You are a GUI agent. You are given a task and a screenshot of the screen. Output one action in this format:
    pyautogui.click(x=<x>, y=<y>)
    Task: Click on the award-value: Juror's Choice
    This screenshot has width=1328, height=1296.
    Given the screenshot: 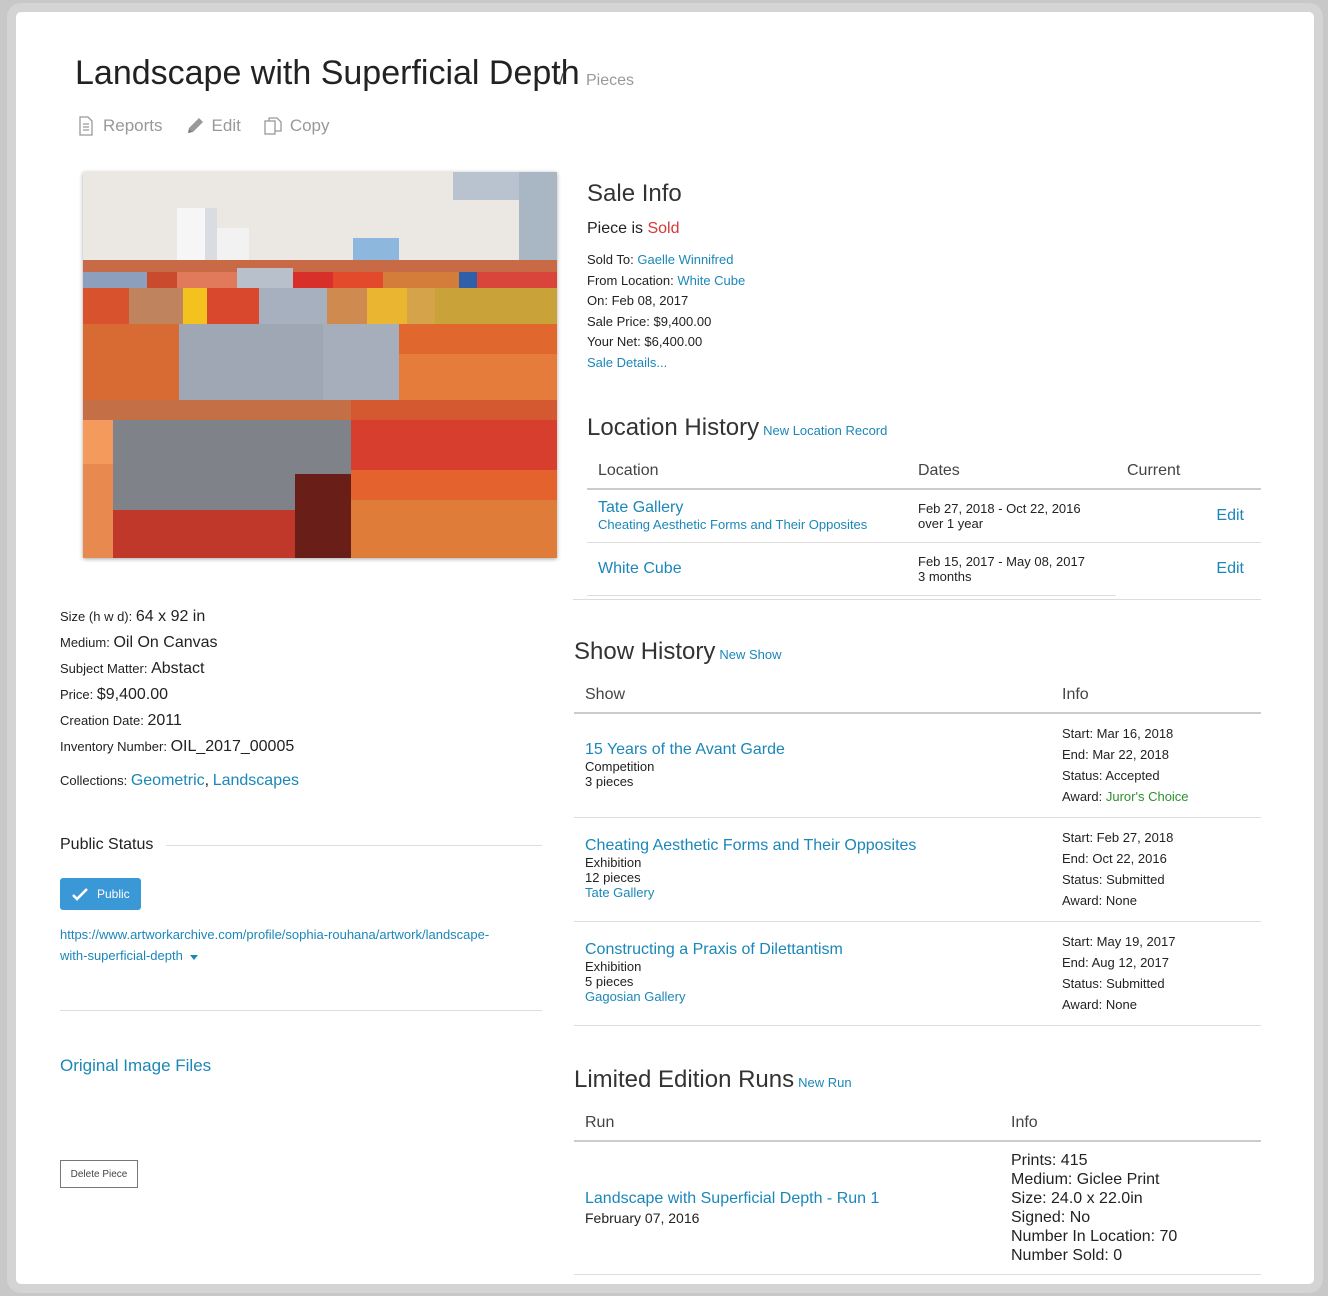 What is the action you would take?
    pyautogui.click(x=1147, y=797)
    